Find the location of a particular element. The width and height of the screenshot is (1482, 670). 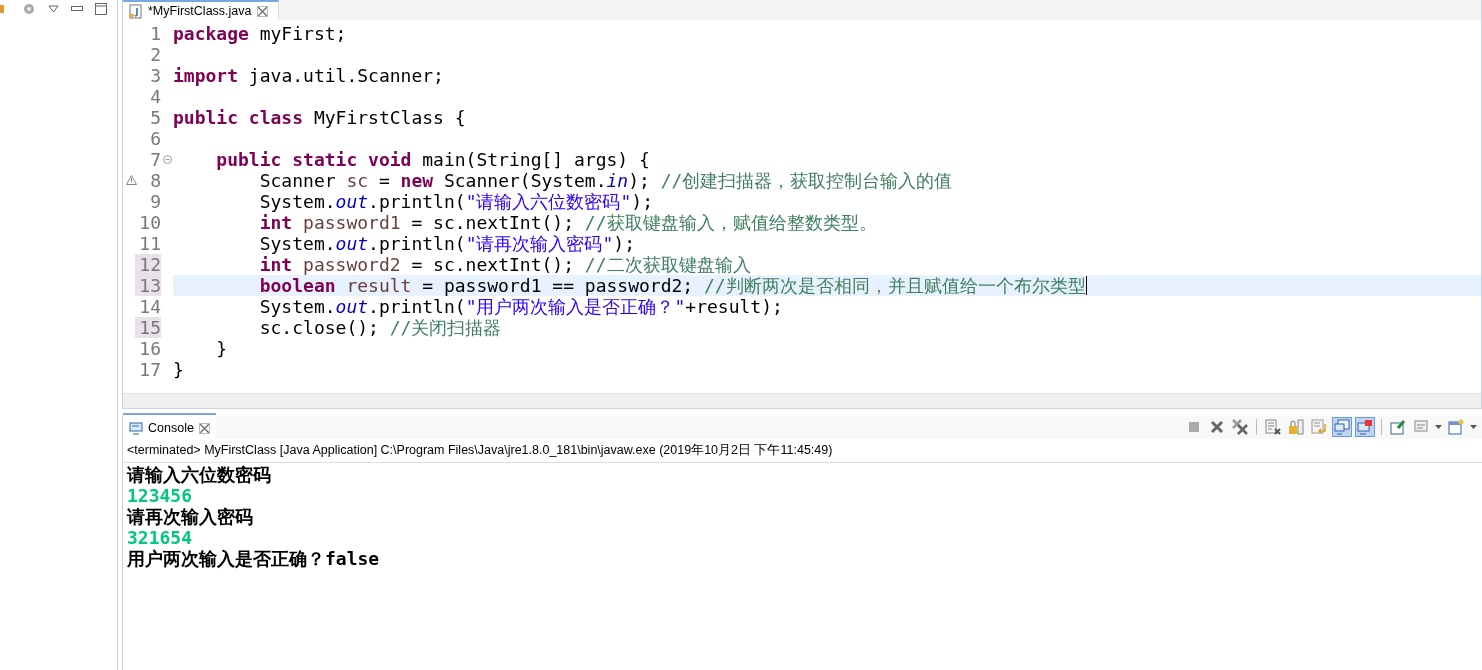

clear-console-icon is located at coordinates (1273, 427).